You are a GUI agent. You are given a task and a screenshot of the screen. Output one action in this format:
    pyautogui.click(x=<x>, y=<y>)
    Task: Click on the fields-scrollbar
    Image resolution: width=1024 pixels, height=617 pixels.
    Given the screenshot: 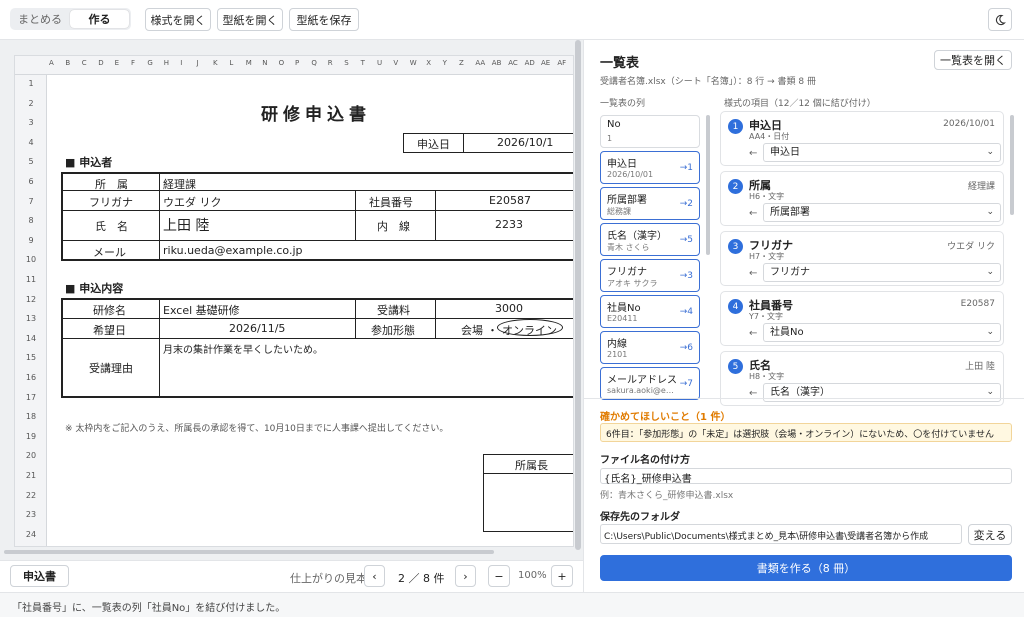 What is the action you would take?
    pyautogui.click(x=1012, y=165)
    